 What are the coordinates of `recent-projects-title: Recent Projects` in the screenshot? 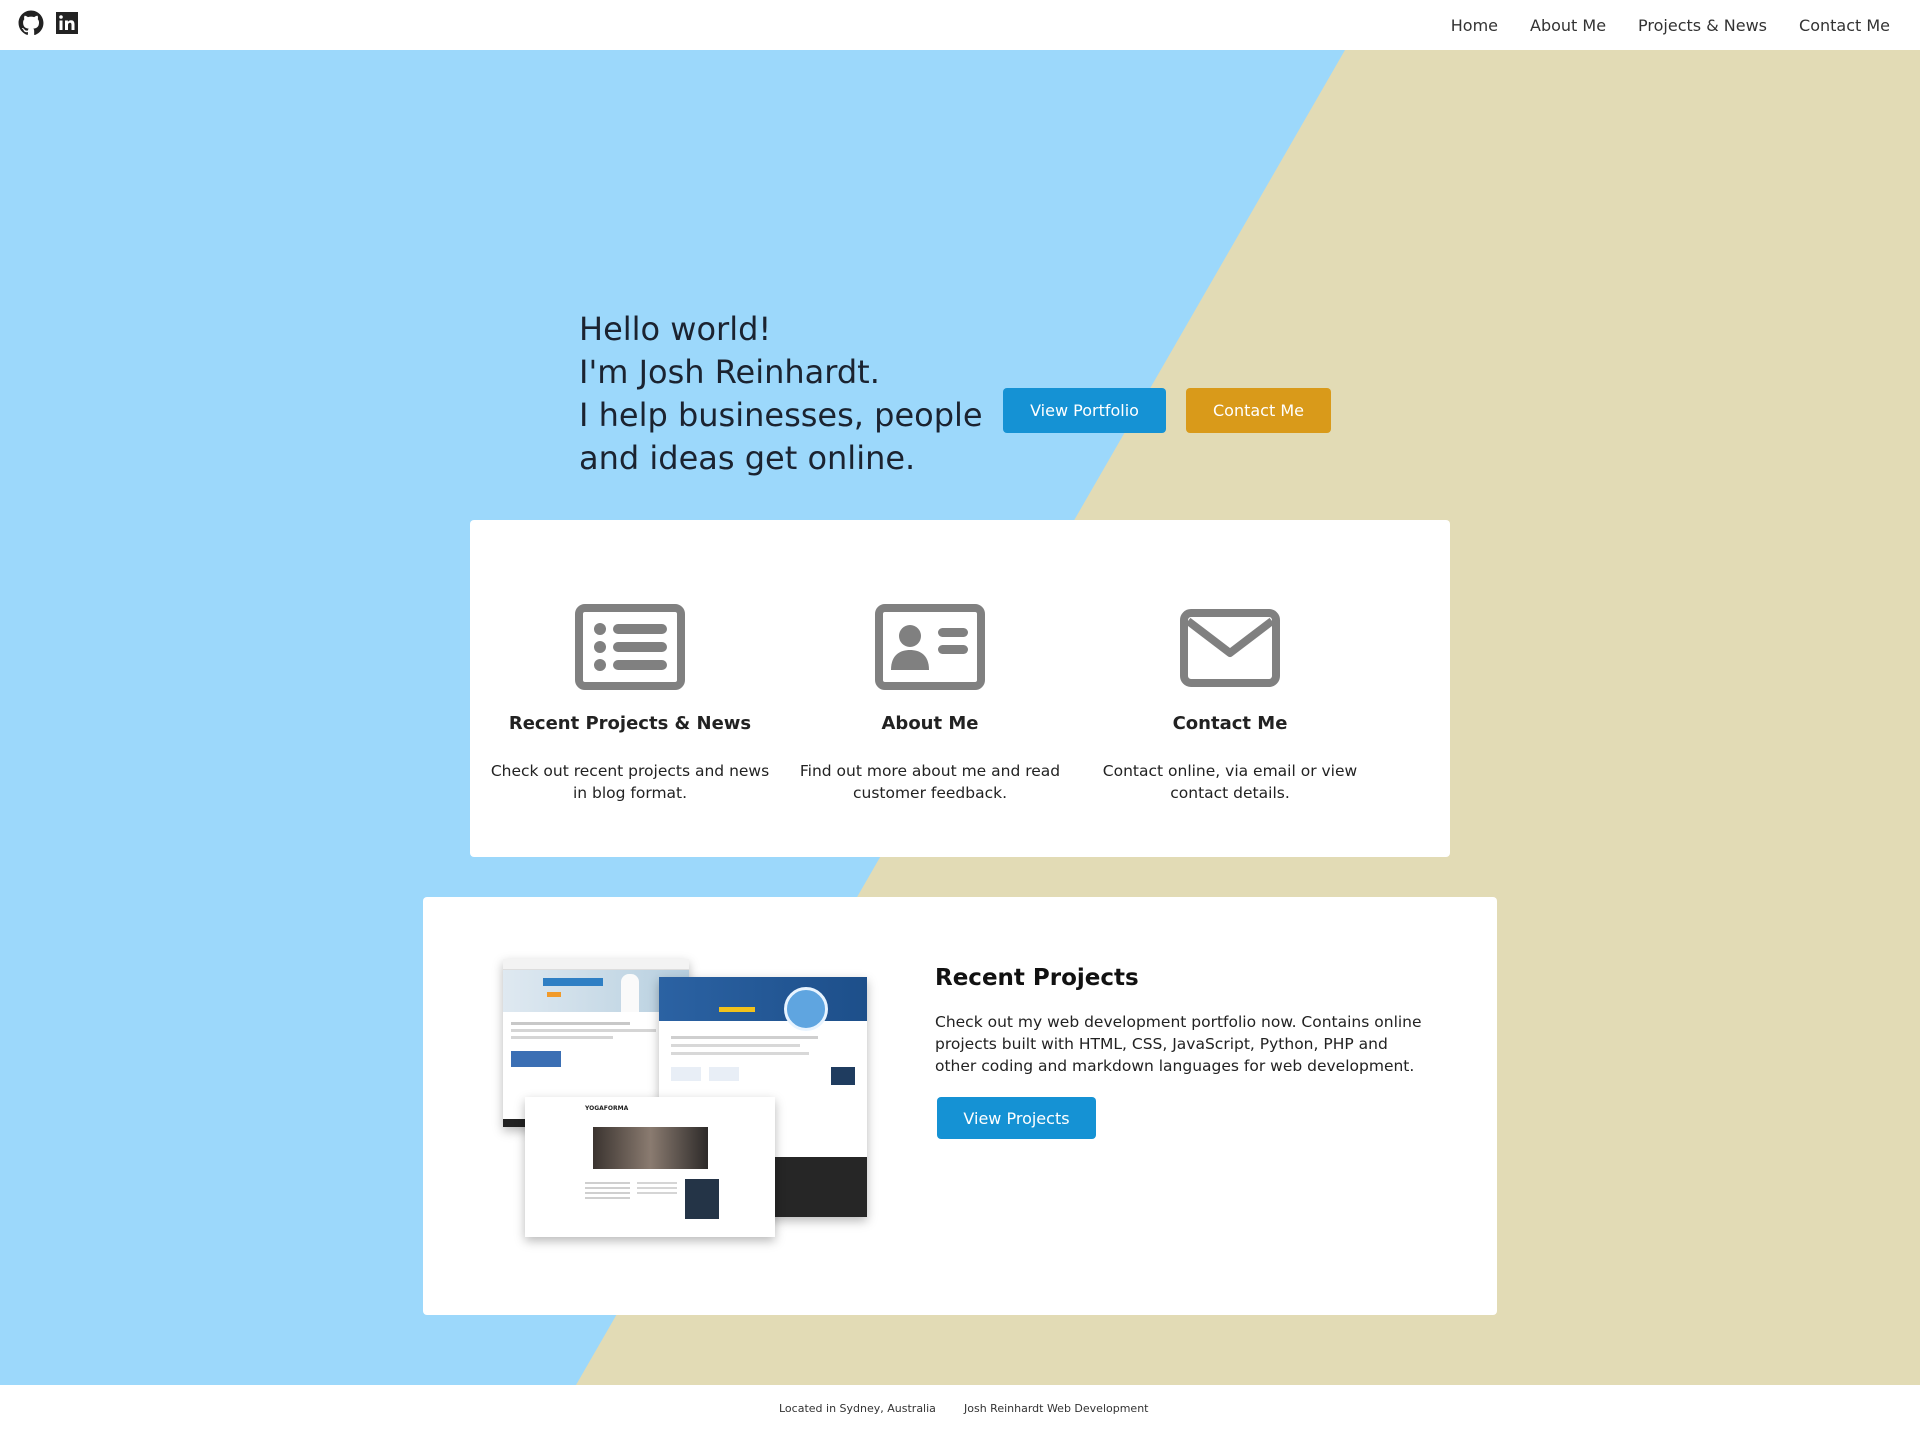 It's located at (1037, 978).